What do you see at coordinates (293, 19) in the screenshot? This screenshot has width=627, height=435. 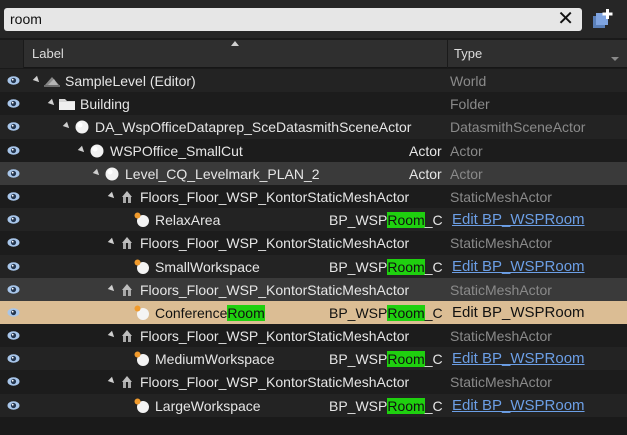 I see `search-input: room ✕` at bounding box center [293, 19].